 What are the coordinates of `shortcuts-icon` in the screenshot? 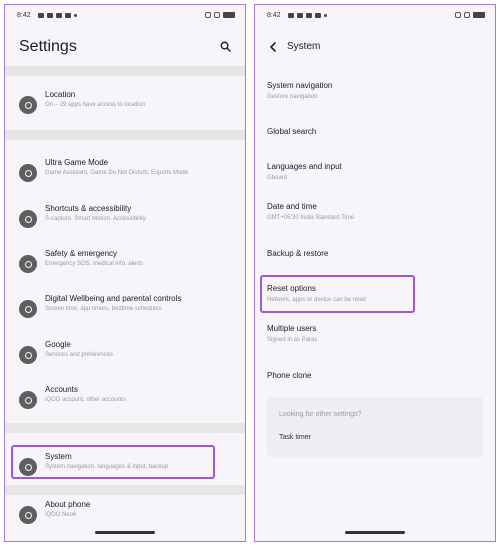 It's located at (28, 219).